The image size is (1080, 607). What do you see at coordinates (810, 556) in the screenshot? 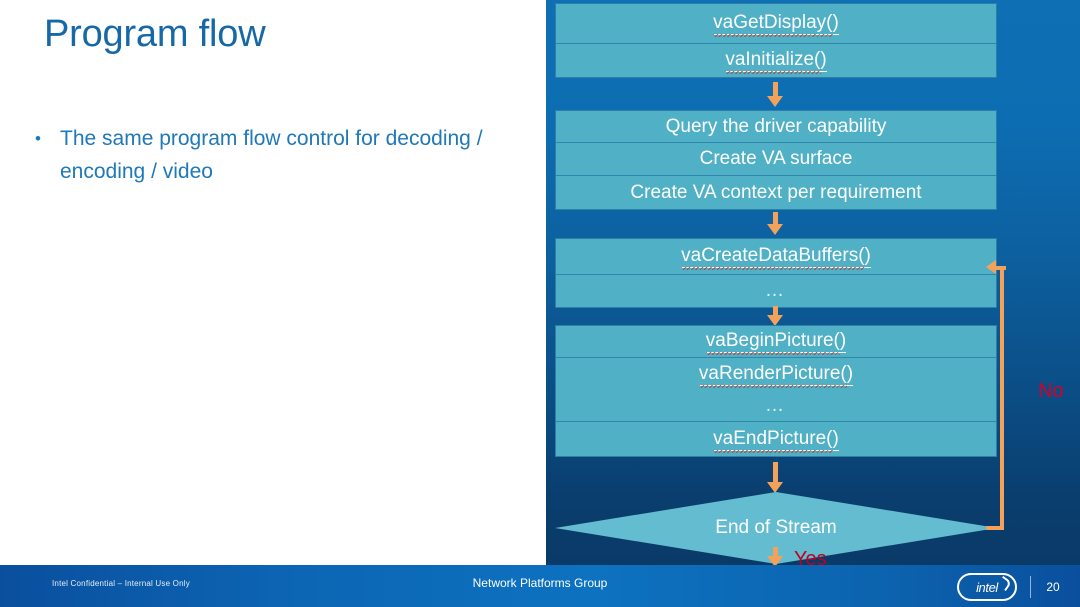
I see `flow-label-yes: Yes` at bounding box center [810, 556].